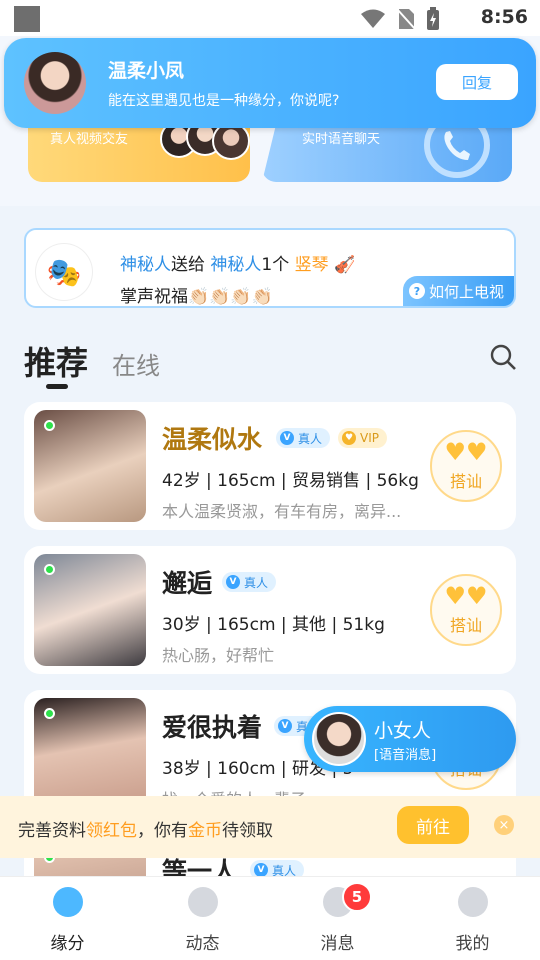 The image size is (540, 960). Describe the element at coordinates (273, 625) in the screenshot. I see `user-stats: 30岁 | 165cm | 其他 | 51kg` at that location.